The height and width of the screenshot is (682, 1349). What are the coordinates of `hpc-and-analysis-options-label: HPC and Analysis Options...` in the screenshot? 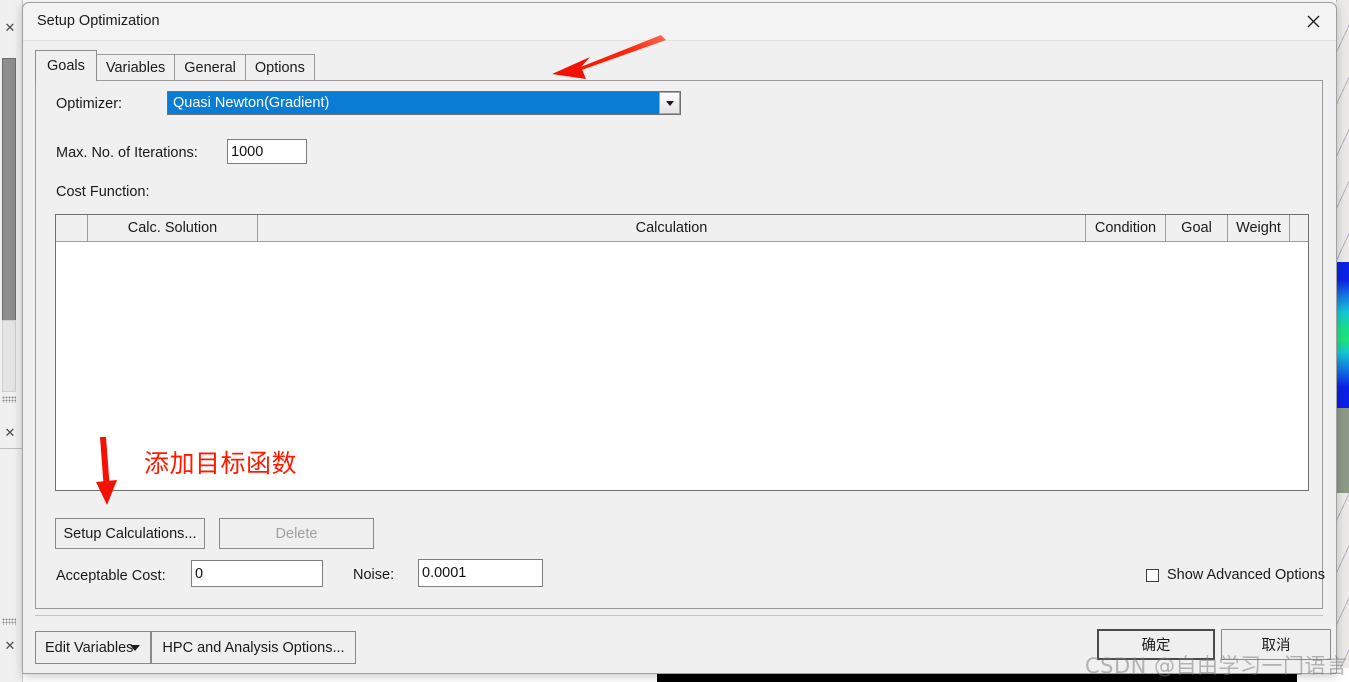 It's located at (253, 647).